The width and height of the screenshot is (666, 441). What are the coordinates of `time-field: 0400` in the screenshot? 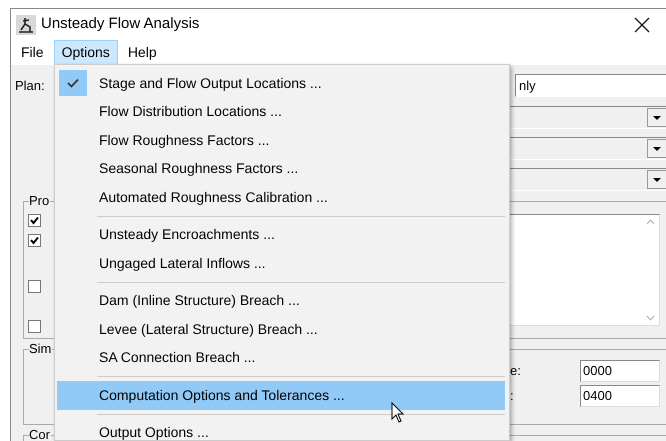 It's located at (620, 396).